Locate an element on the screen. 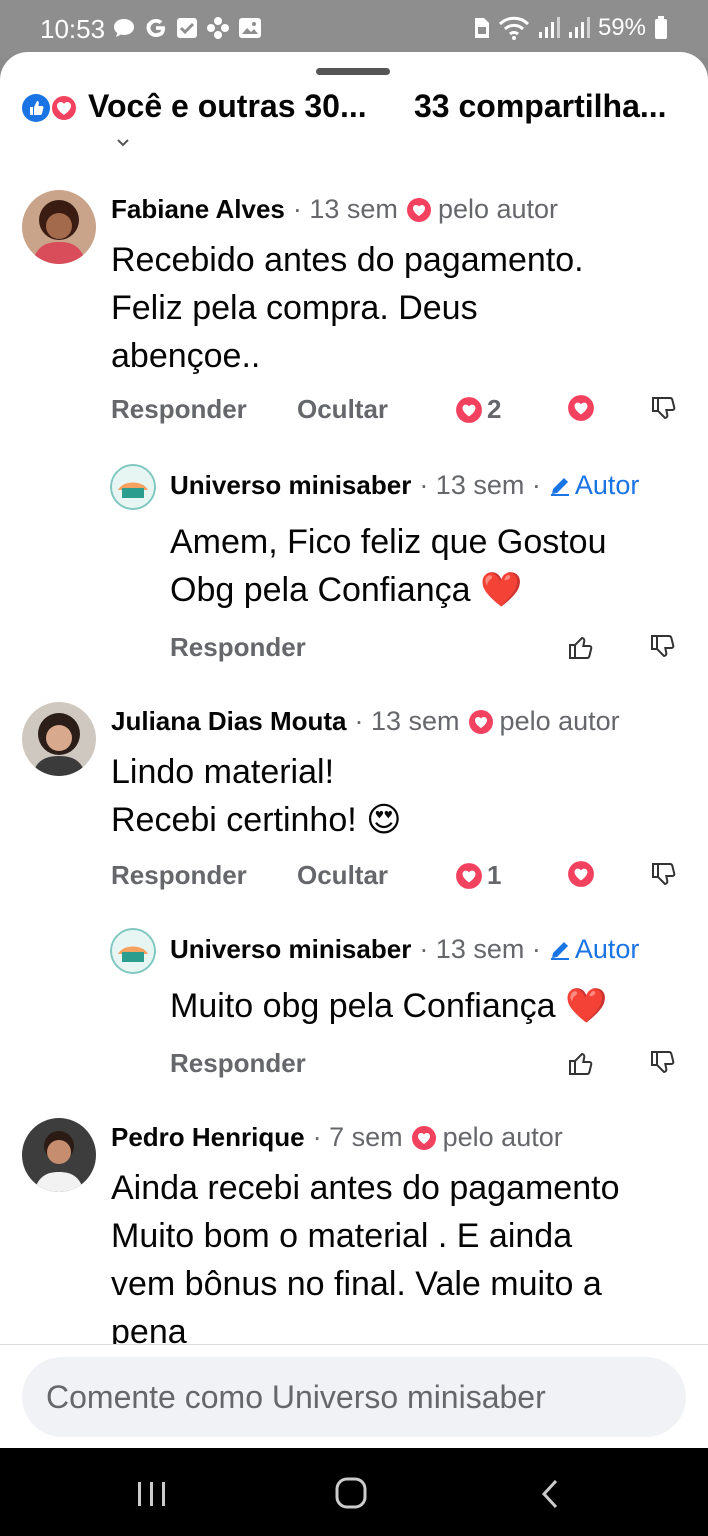  like-reaction-icon is located at coordinates (36, 108).